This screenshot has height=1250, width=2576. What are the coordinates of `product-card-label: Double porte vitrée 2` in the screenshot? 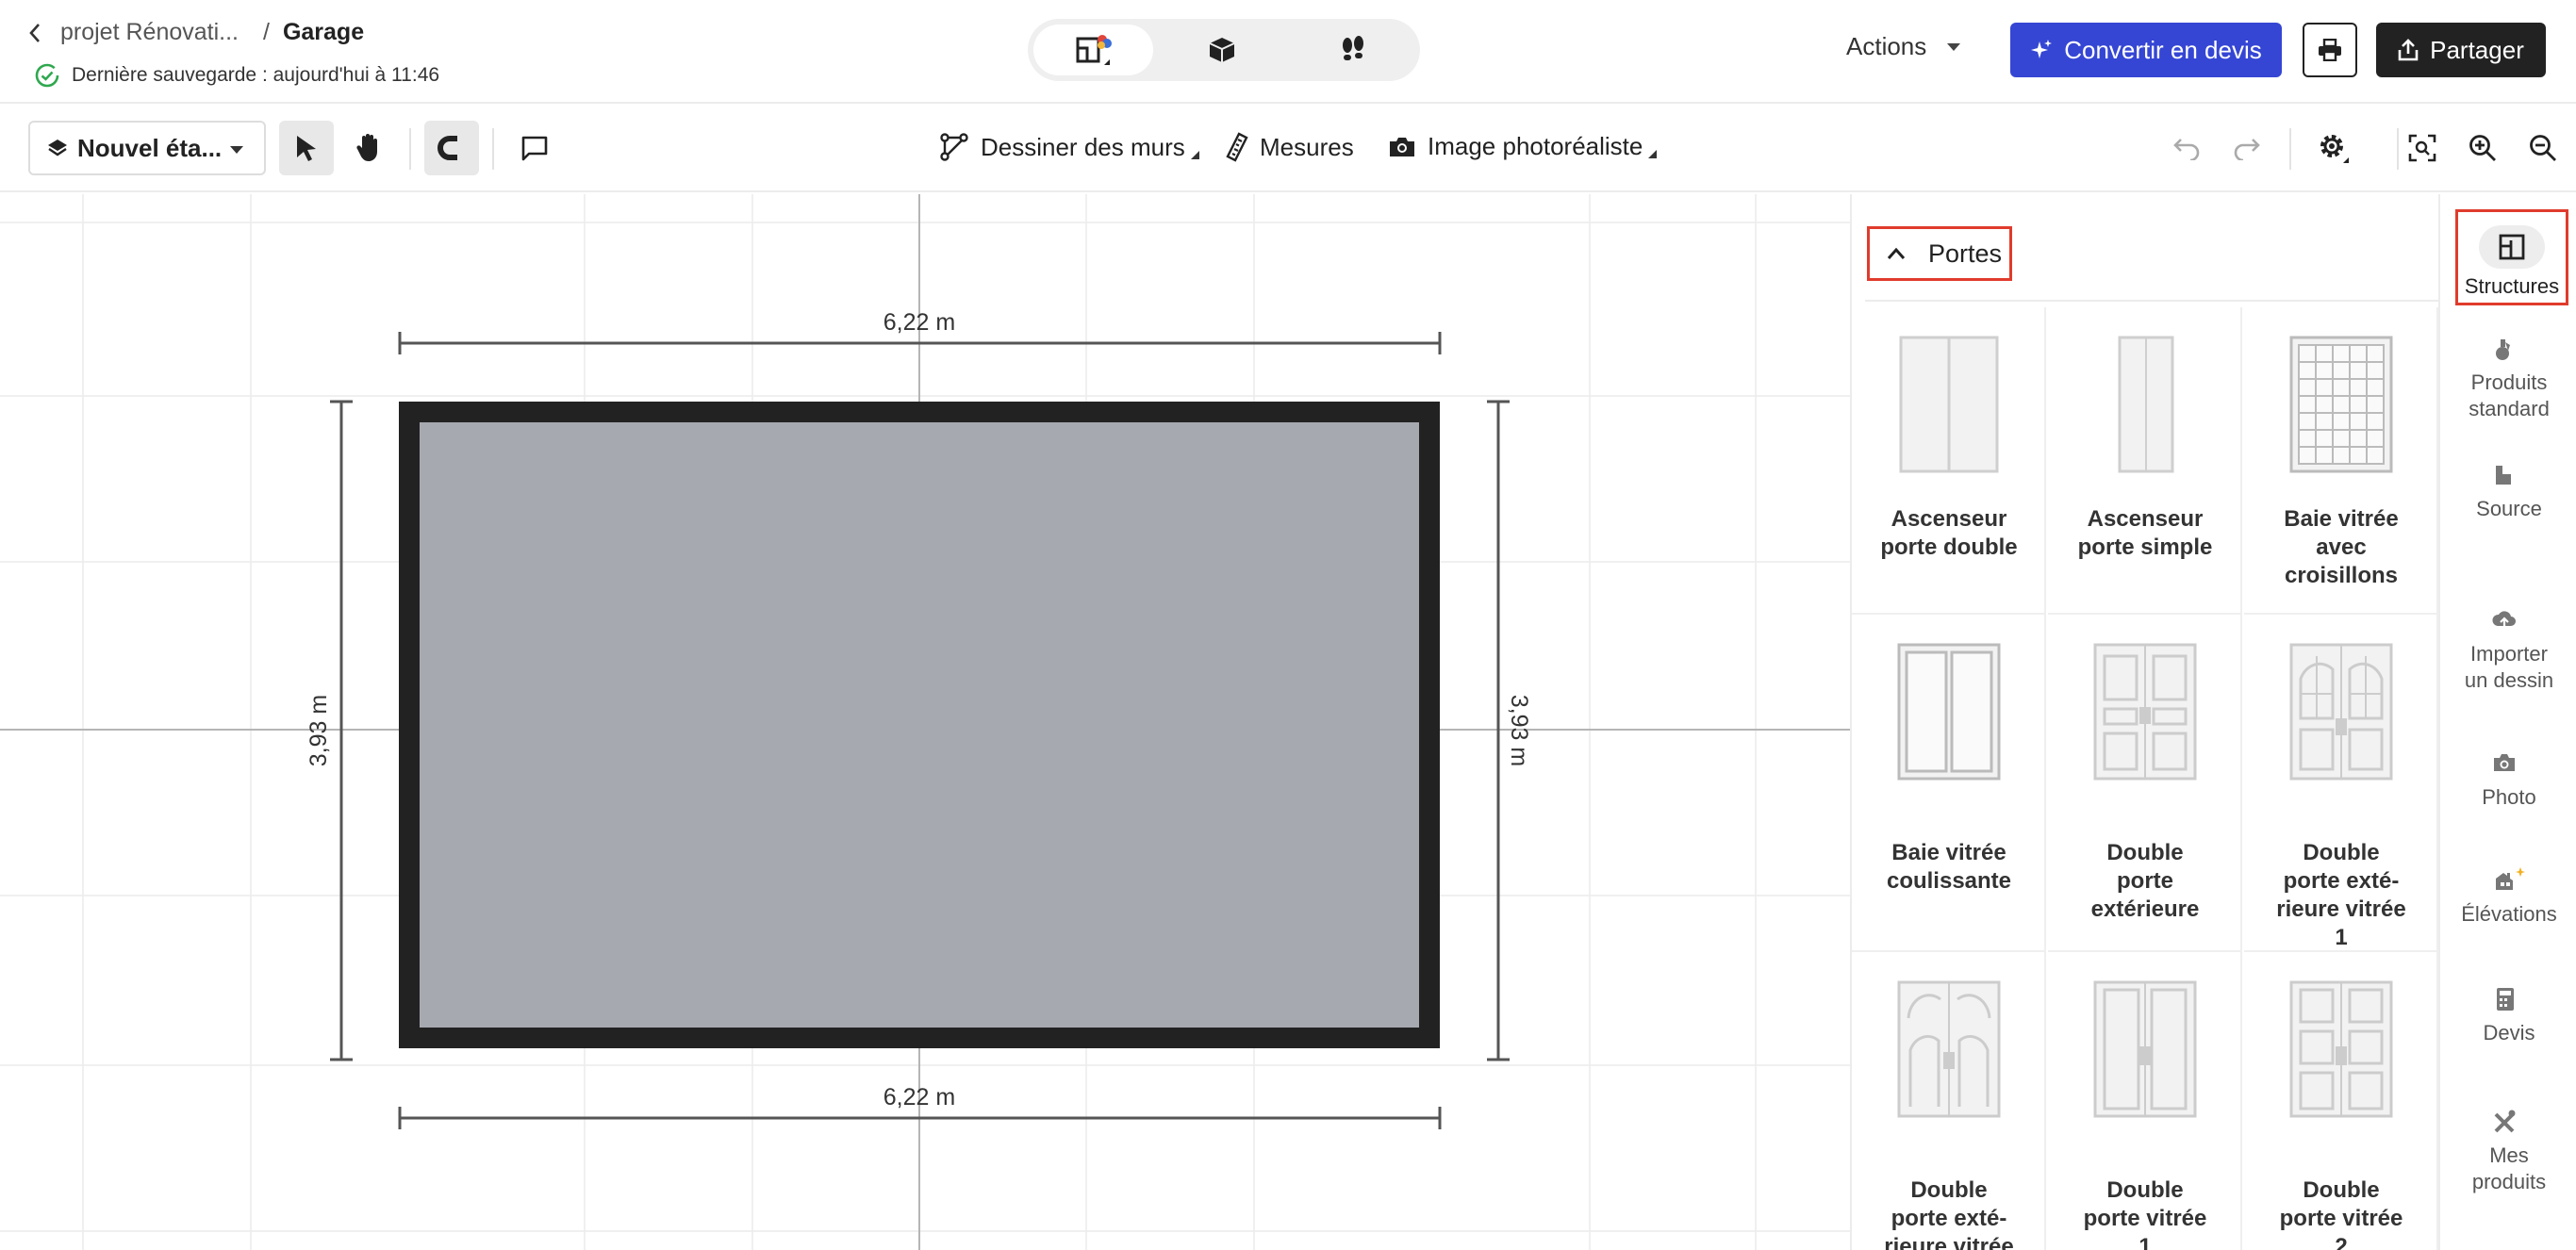 It's located at (2341, 1213).